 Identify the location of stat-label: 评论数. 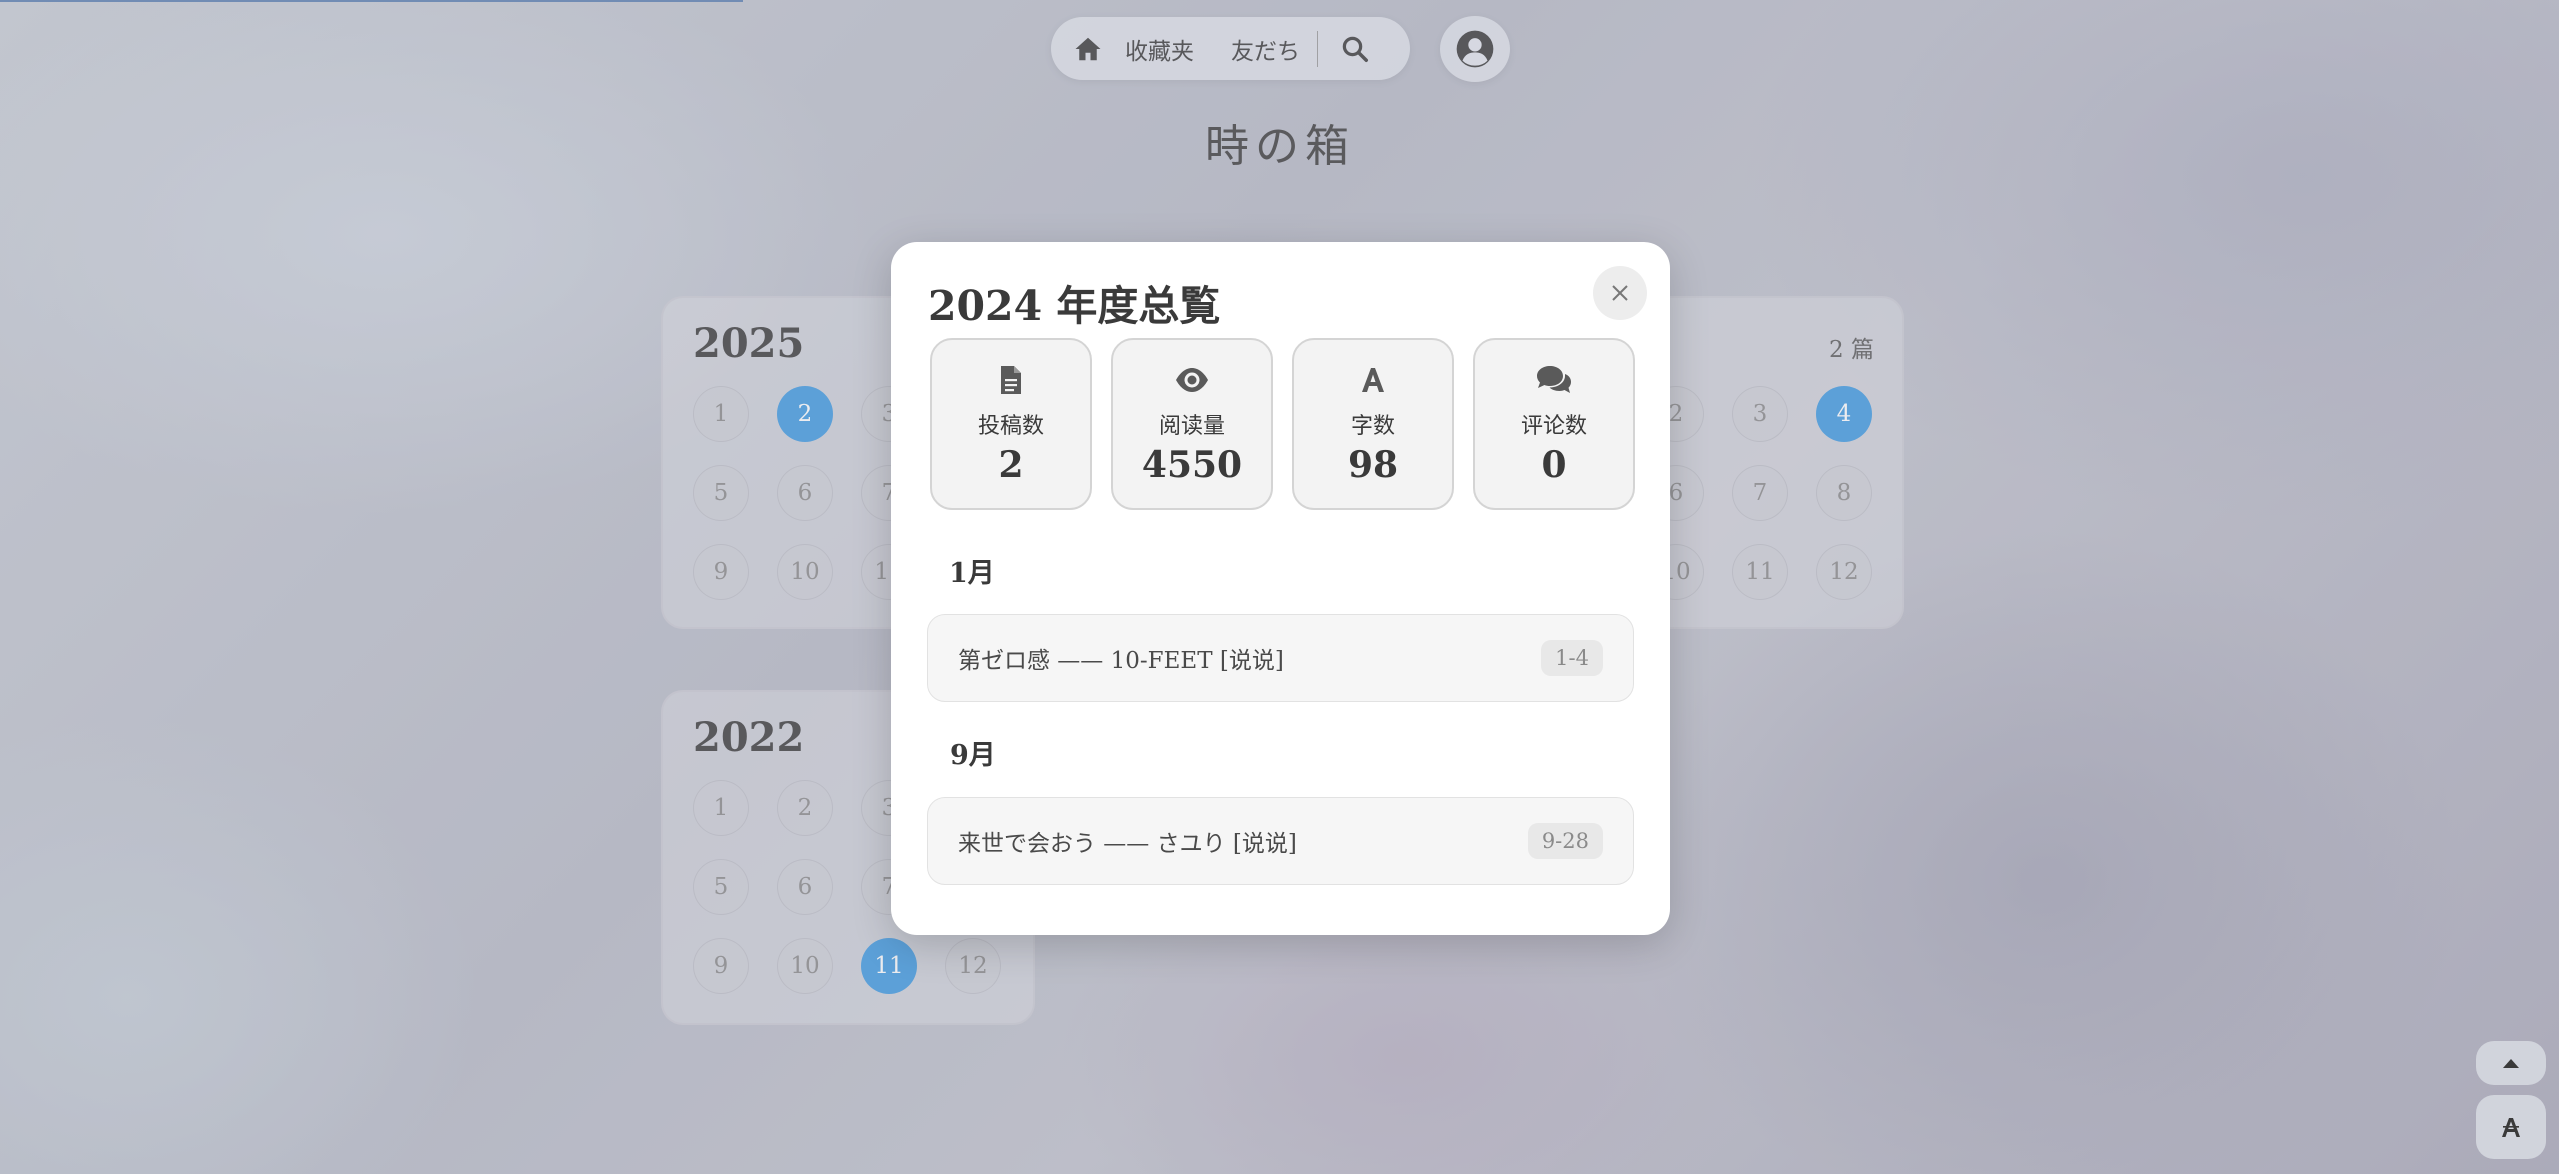
(1553, 426).